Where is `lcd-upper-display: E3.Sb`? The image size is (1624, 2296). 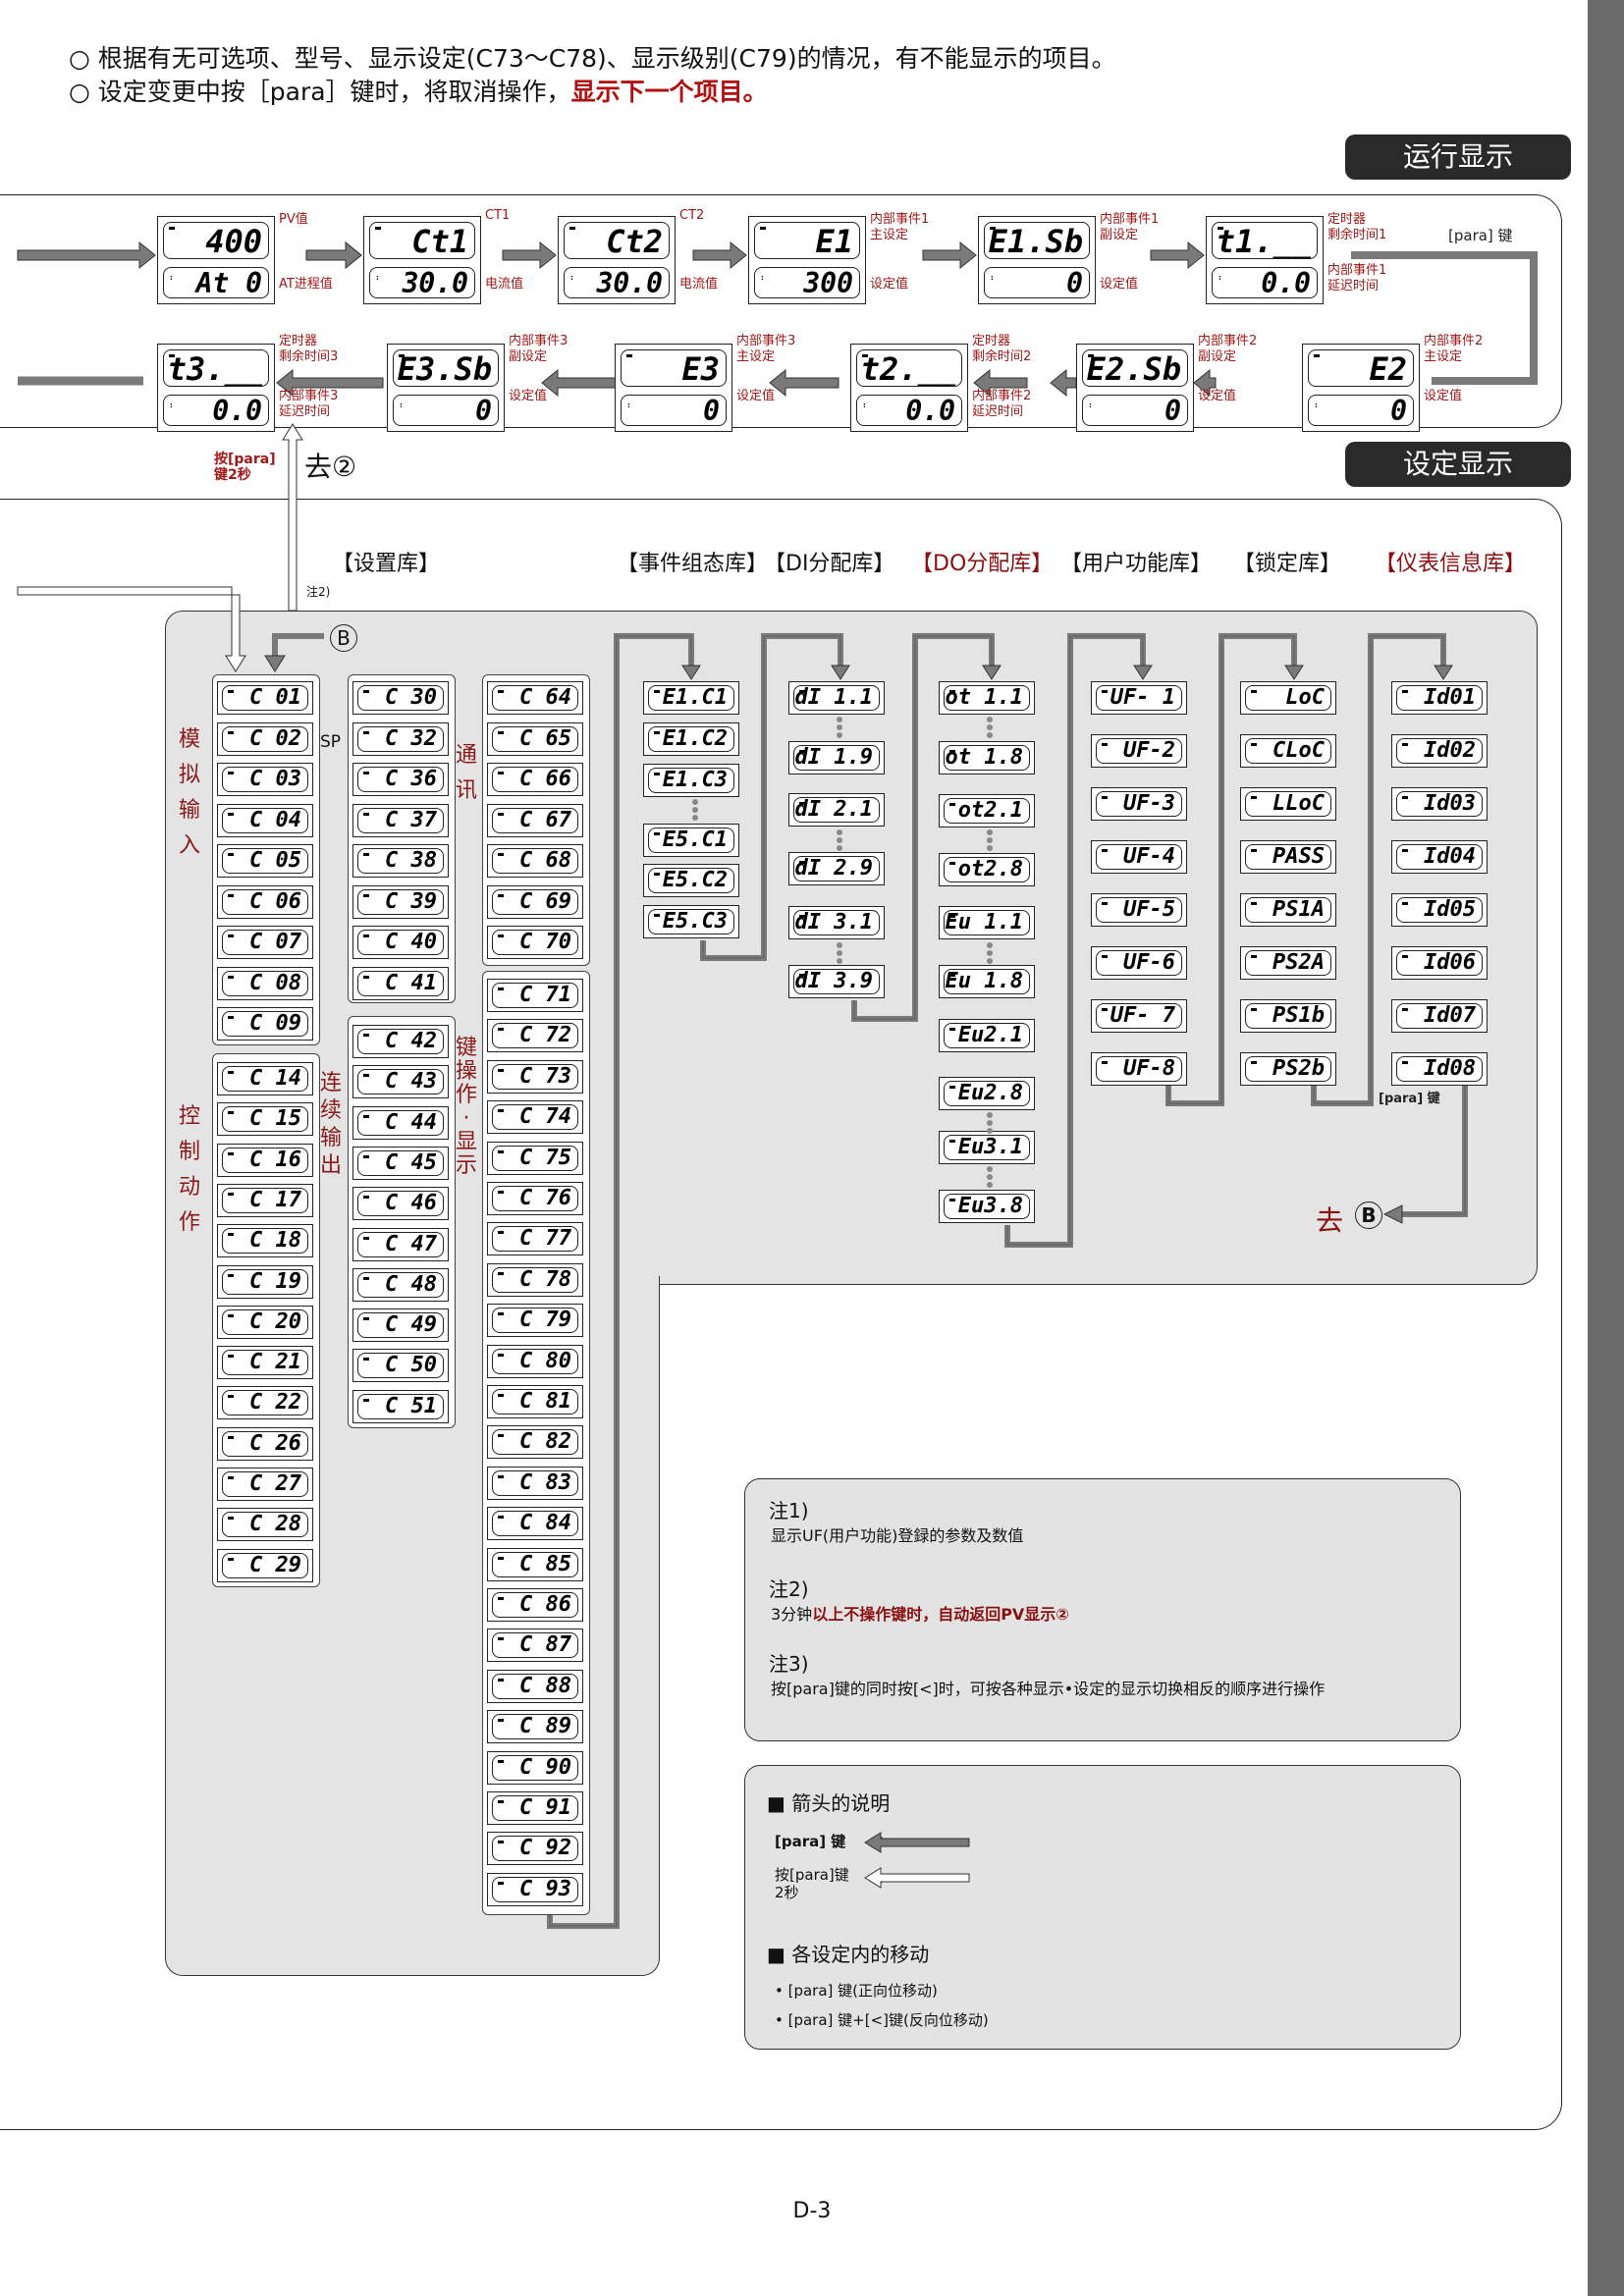 lcd-upper-display: E3.Sb is located at coordinates (446, 368).